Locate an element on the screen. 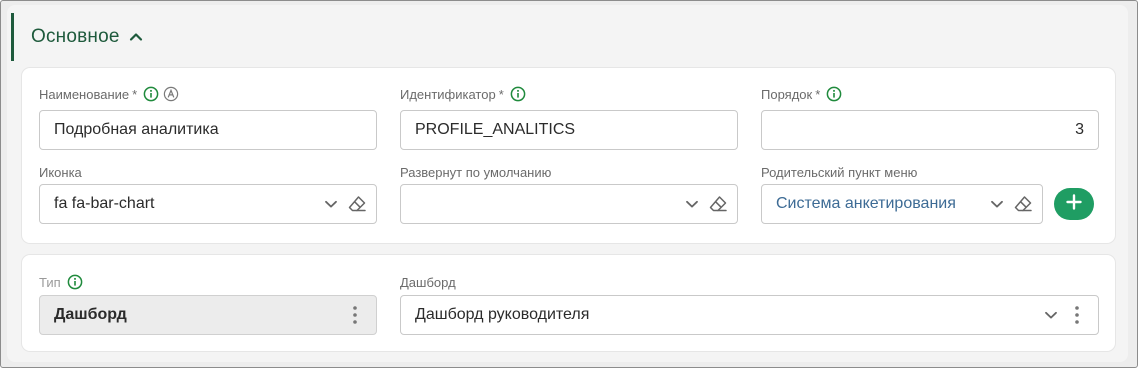 The image size is (1138, 368). name-input: Подробная аналитика is located at coordinates (208, 130).